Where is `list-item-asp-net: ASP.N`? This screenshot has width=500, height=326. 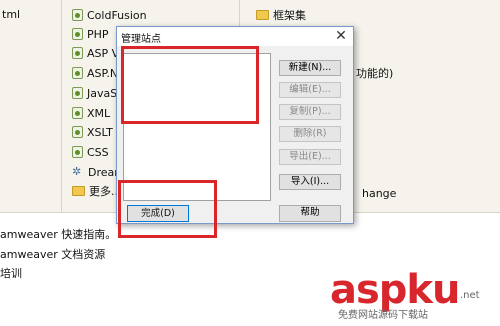
list-item-asp-net: ASP.N is located at coordinates (95, 73).